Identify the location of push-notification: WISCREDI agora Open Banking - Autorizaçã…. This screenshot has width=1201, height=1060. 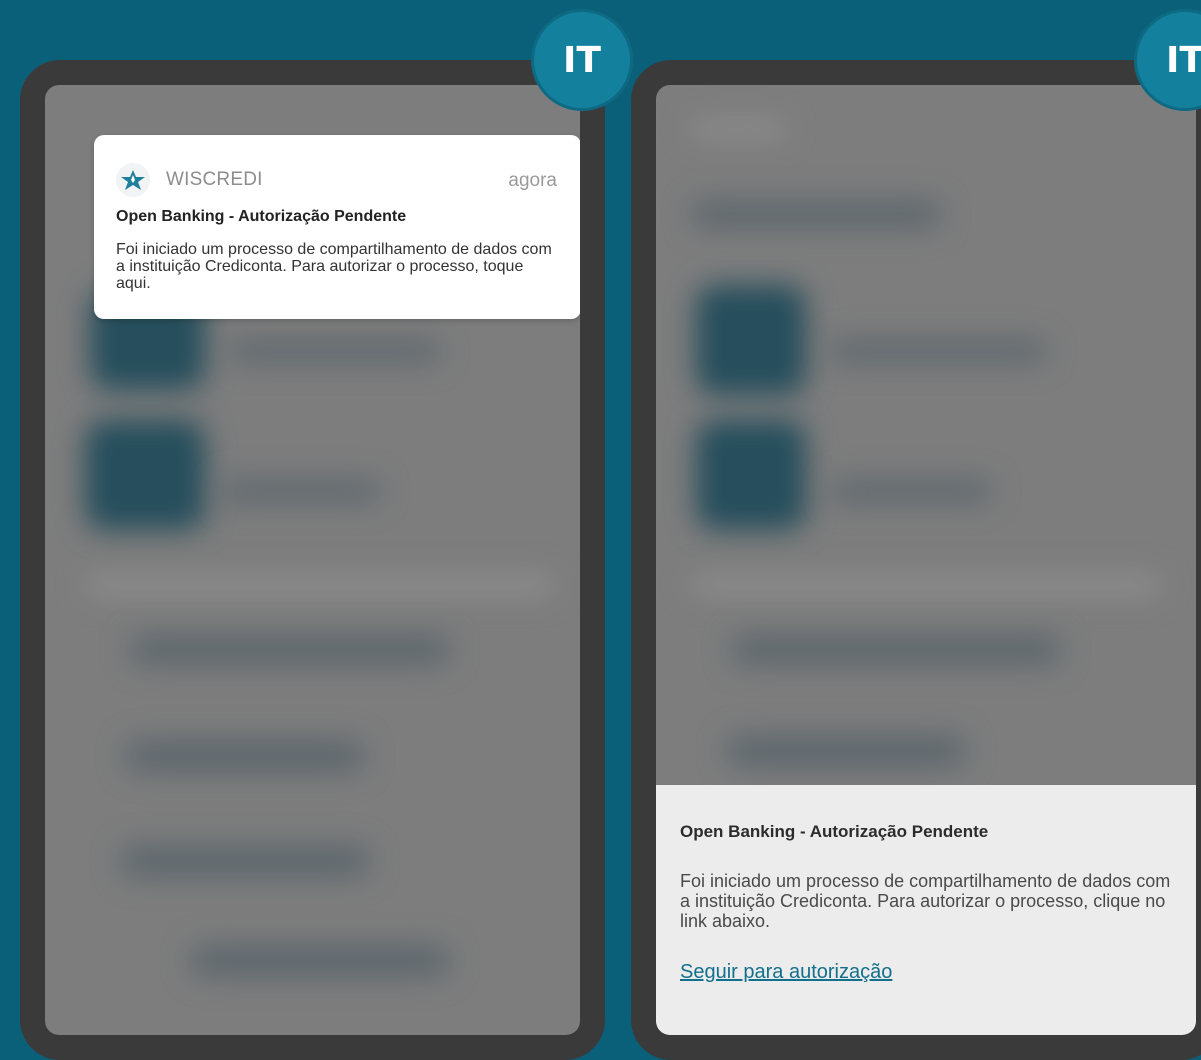
(337, 227).